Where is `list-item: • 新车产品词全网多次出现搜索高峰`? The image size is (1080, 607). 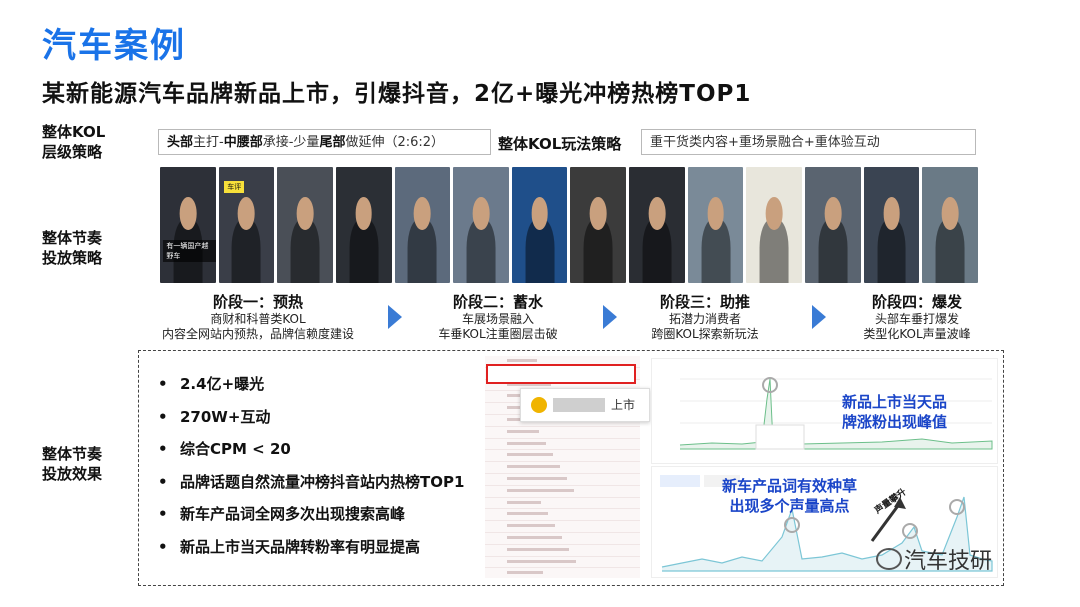 list-item: • 新车产品词全网多次出现搜索高峰 is located at coordinates (282, 514).